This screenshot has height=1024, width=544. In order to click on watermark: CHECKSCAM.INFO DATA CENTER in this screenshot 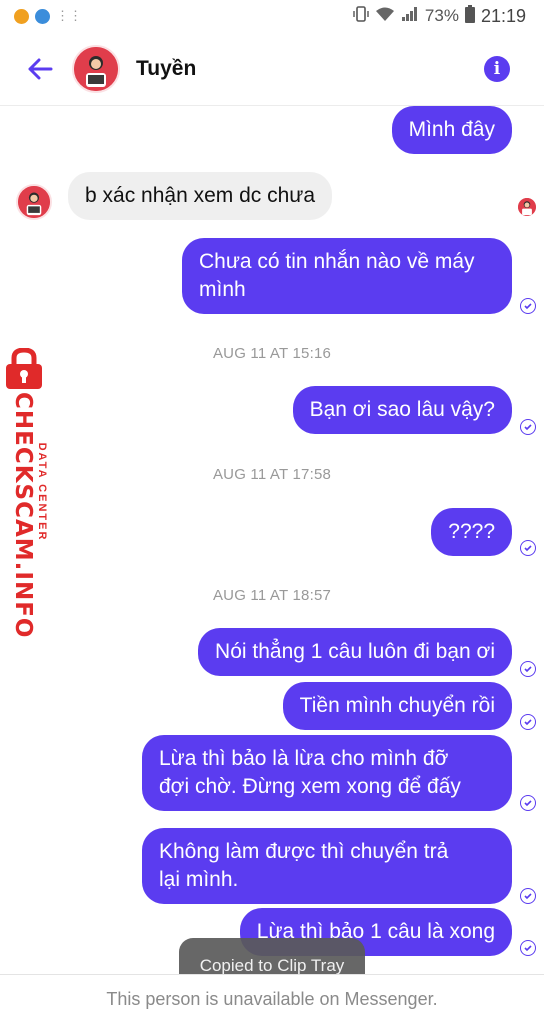, I will do `click(34, 493)`.